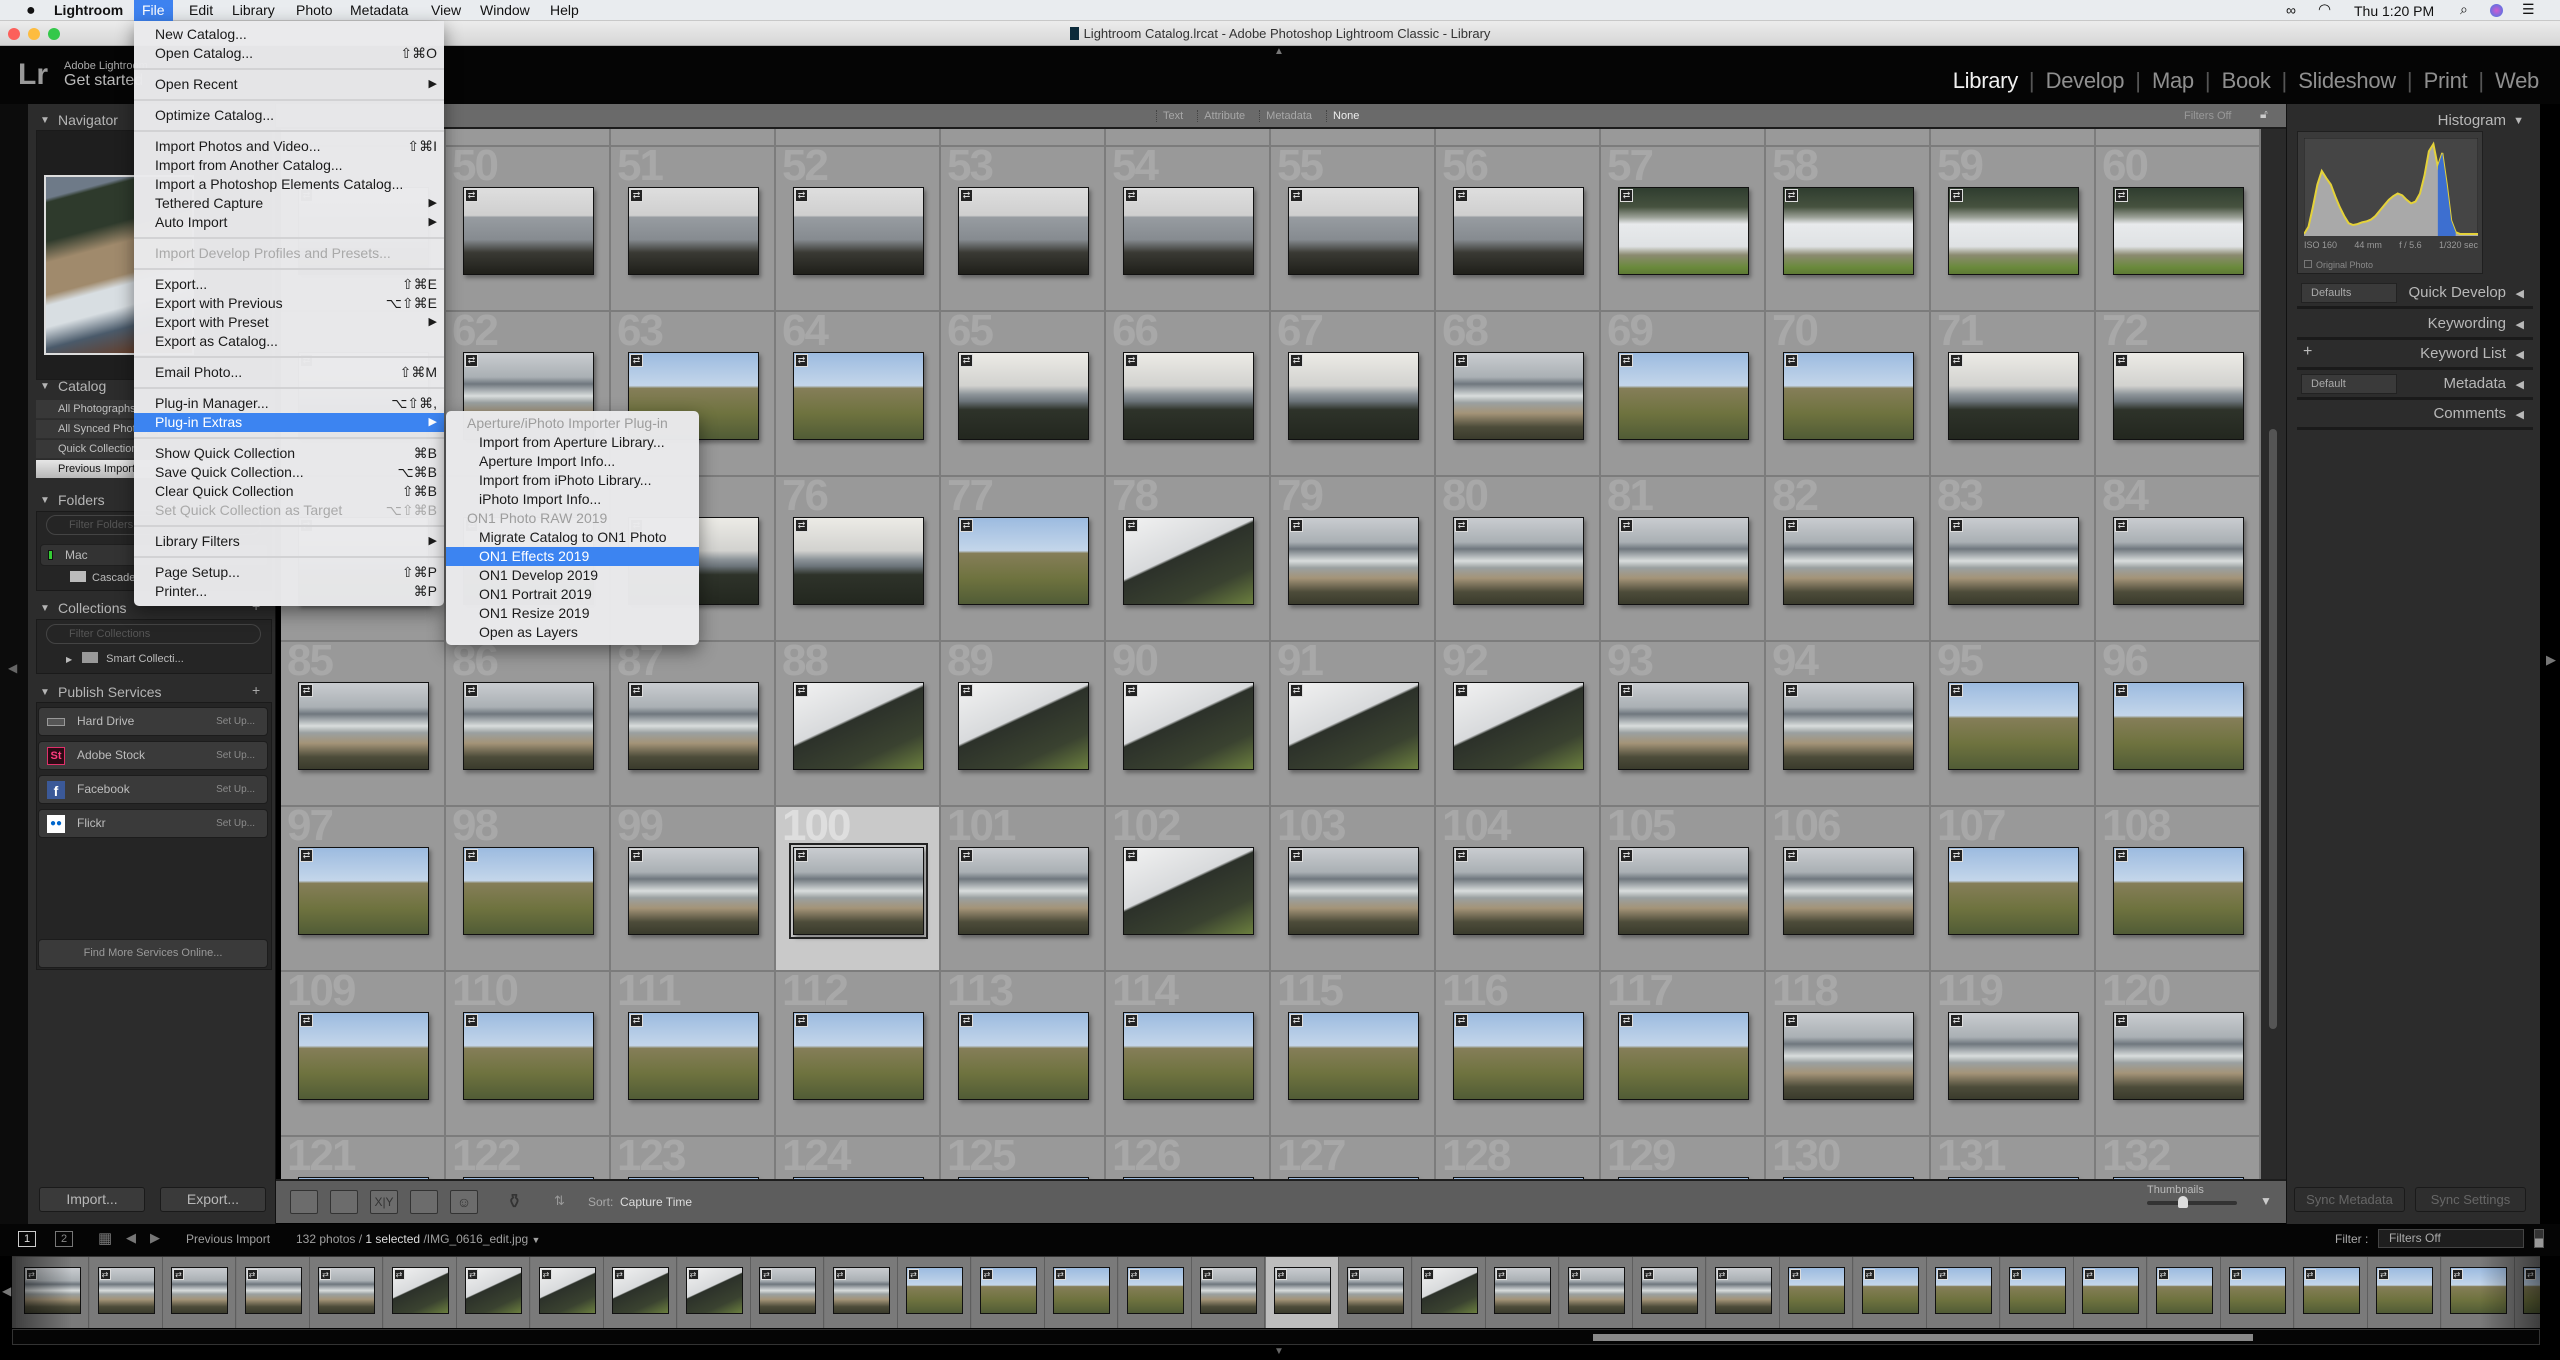 The height and width of the screenshot is (1360, 2560). Describe the element at coordinates (2551, 660) in the screenshot. I see `right-panel-collapse-icon: ▶` at that location.